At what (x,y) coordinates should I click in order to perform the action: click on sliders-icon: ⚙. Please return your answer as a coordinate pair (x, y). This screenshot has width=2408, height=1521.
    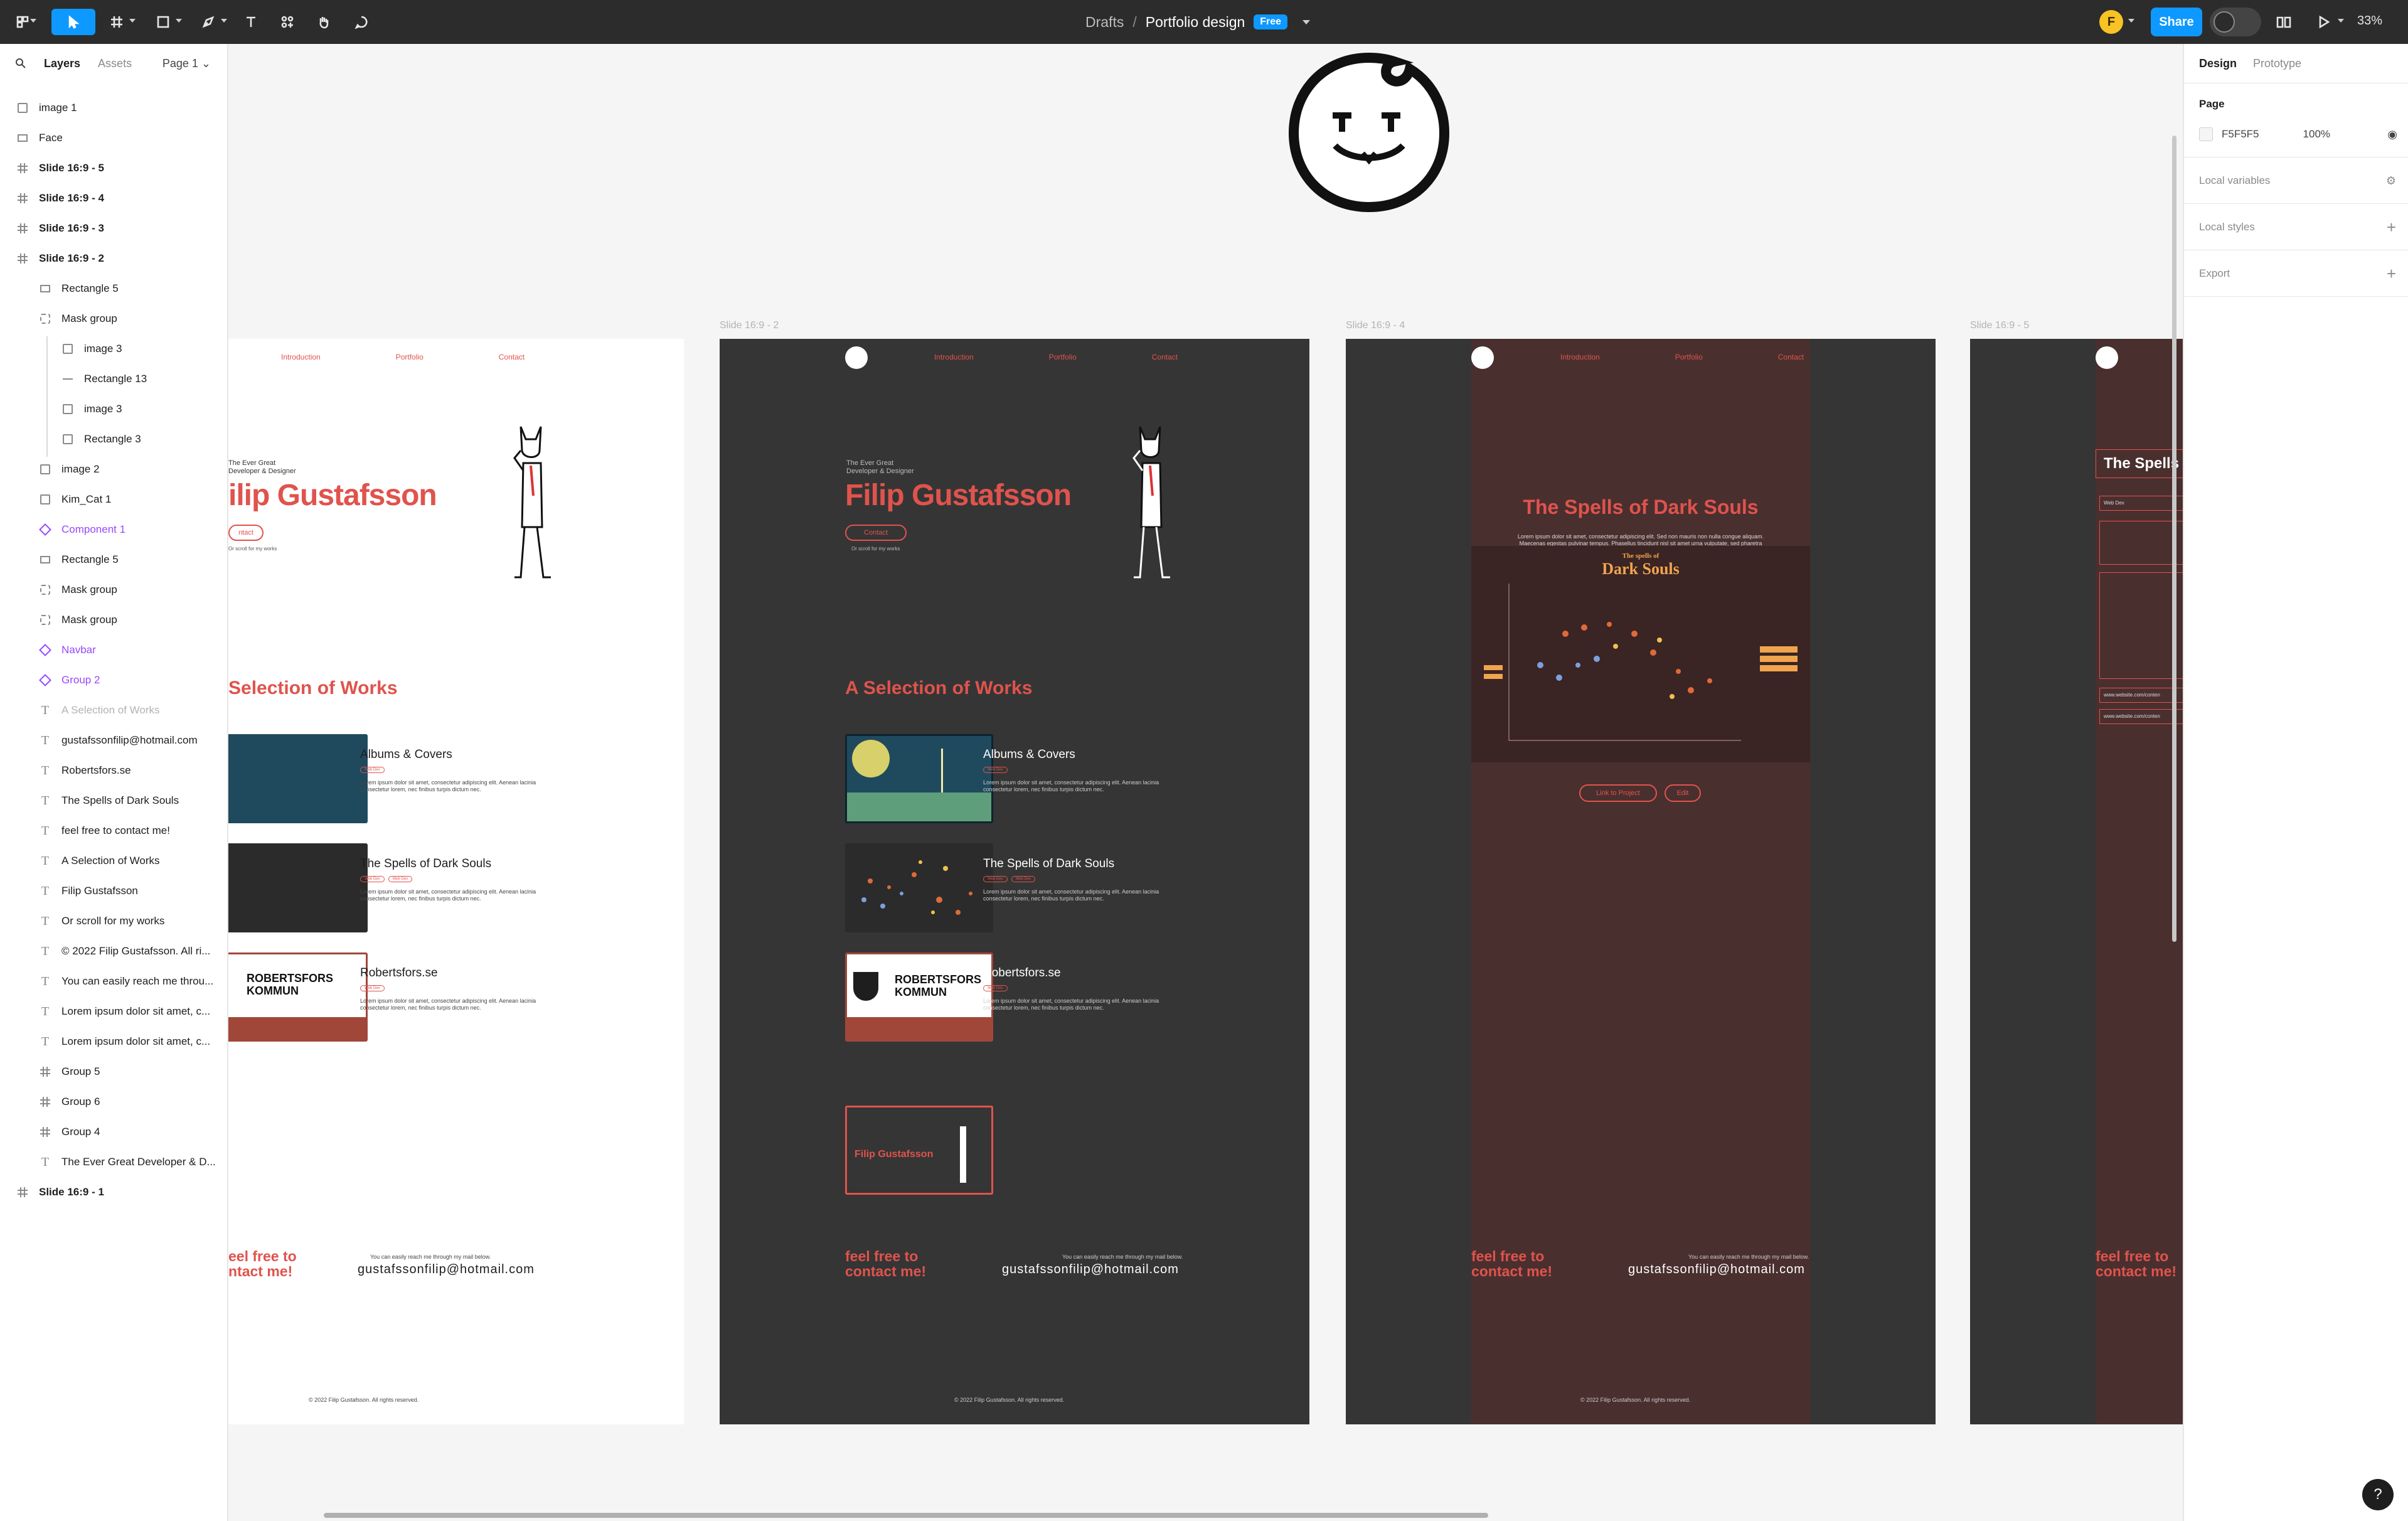
    Looking at the image, I should click on (2391, 181).